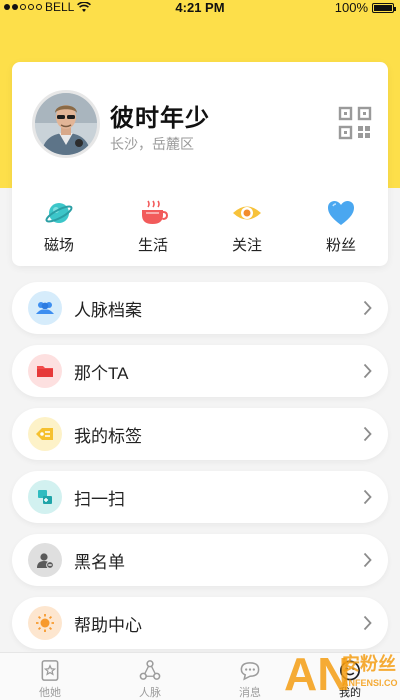  What do you see at coordinates (200, 497) in the screenshot?
I see `menu-item-scan: 扫一扫` at bounding box center [200, 497].